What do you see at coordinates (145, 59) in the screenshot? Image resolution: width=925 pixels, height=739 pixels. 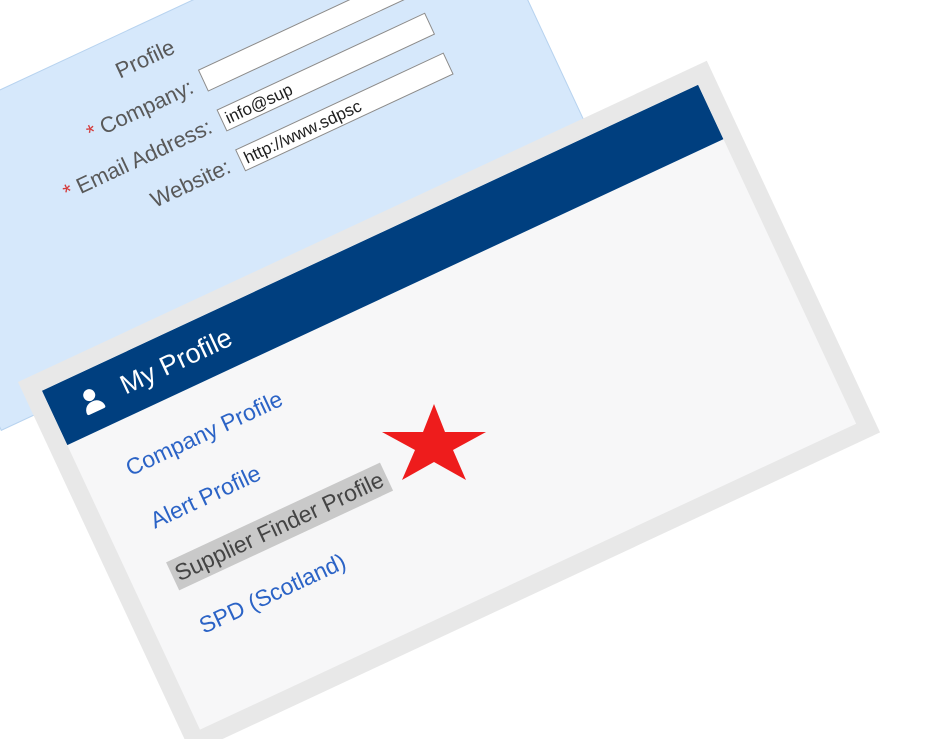 I see `form-label-profile: Profile` at bounding box center [145, 59].